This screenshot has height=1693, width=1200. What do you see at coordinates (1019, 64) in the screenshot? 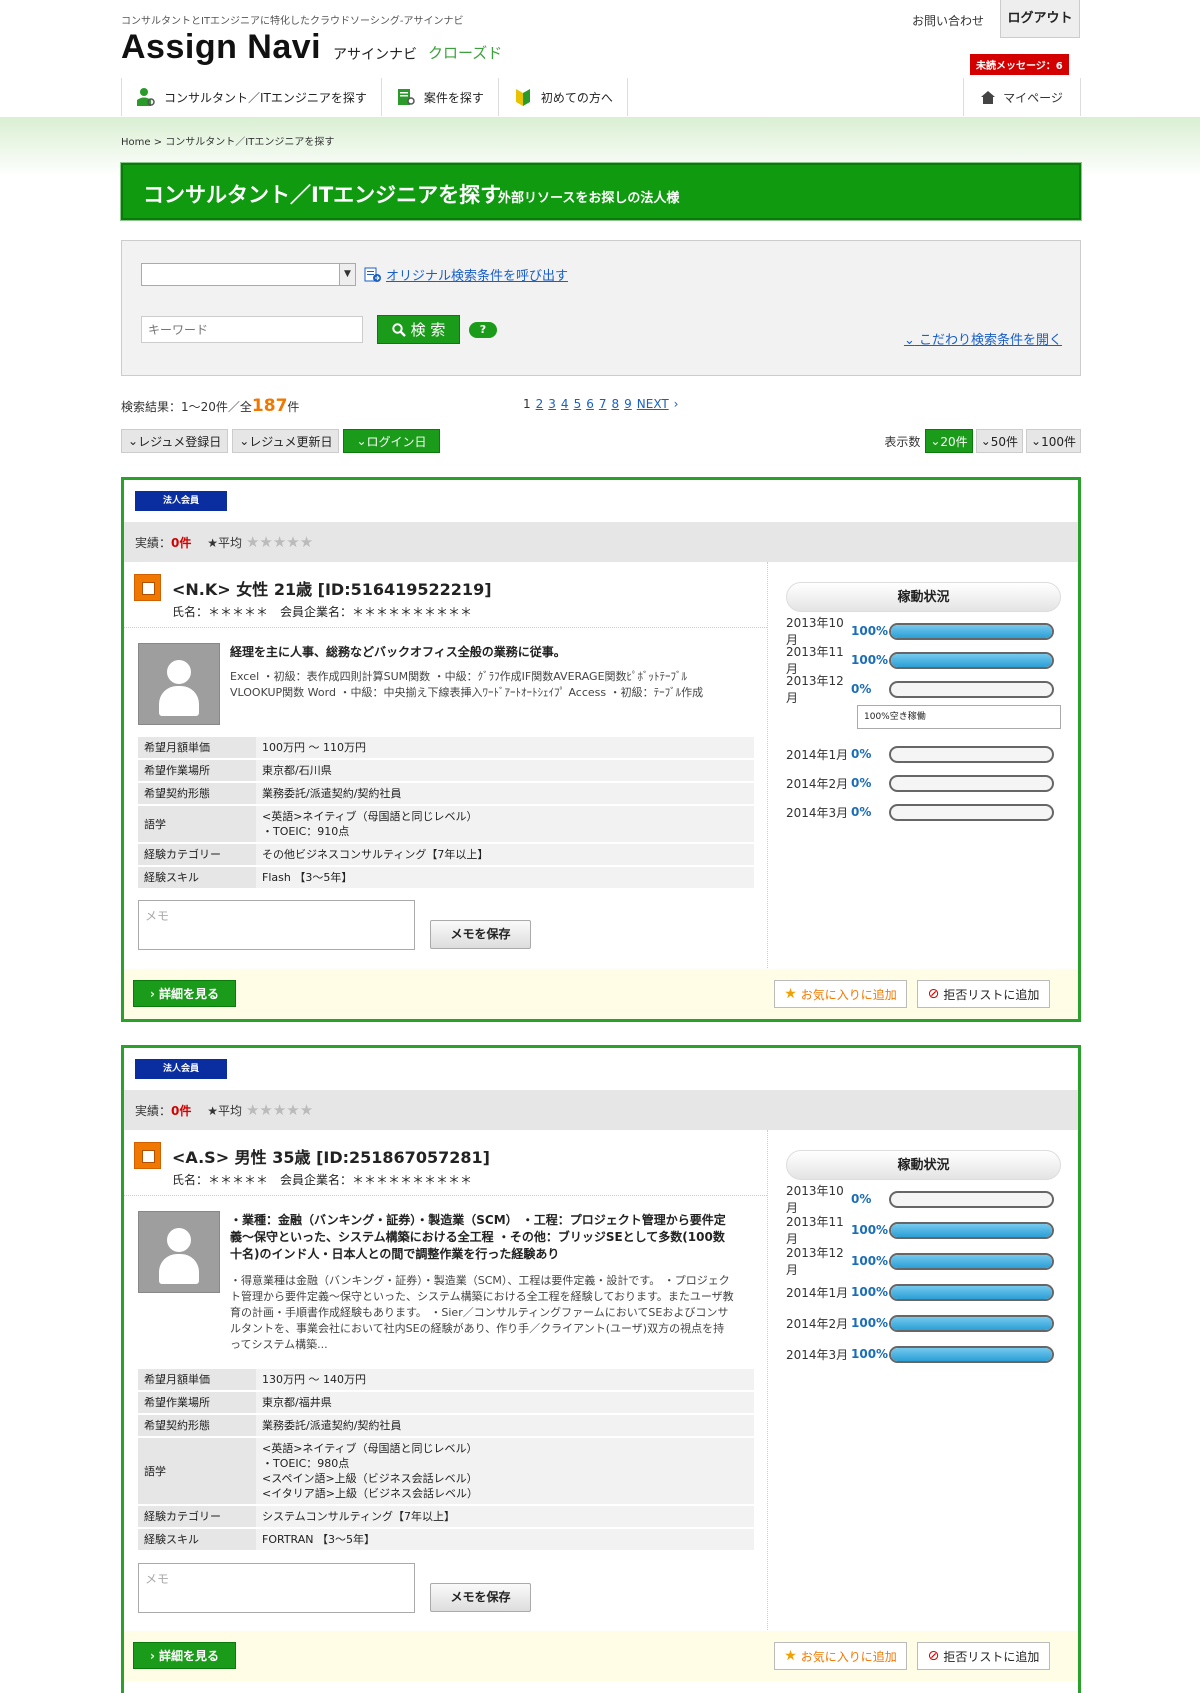
I see `unread-messages-badge: 未読メッセージ：6` at bounding box center [1019, 64].